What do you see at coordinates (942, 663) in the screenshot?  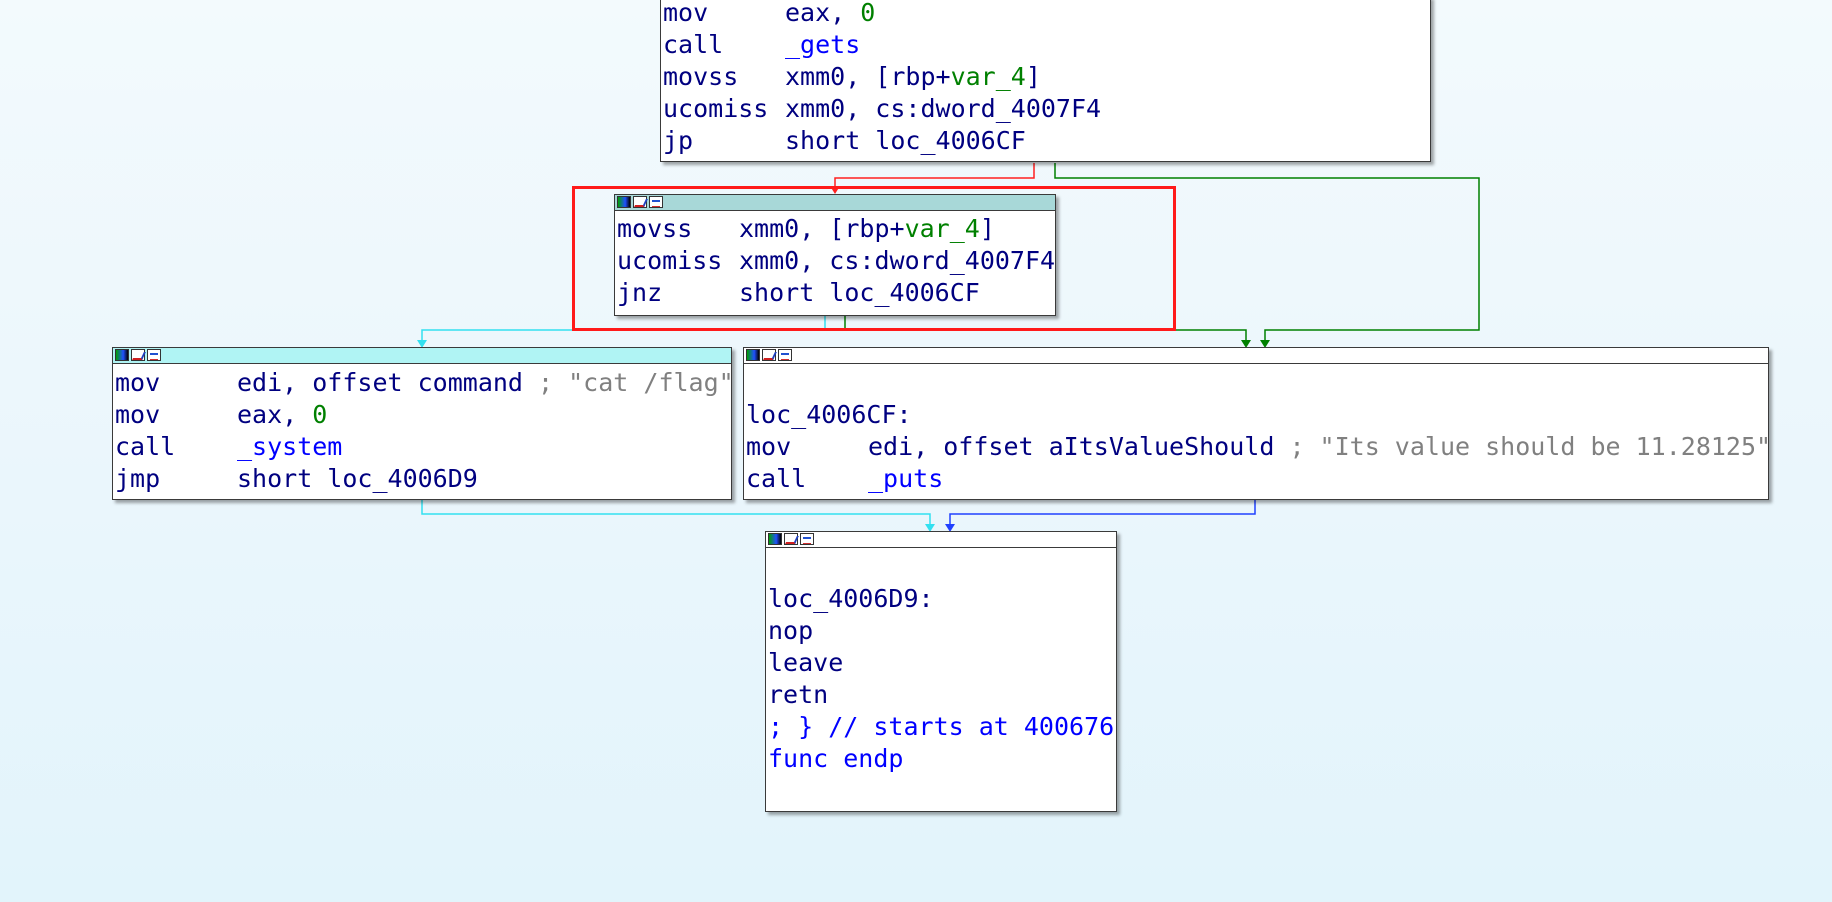 I see `code-line: leave` at bounding box center [942, 663].